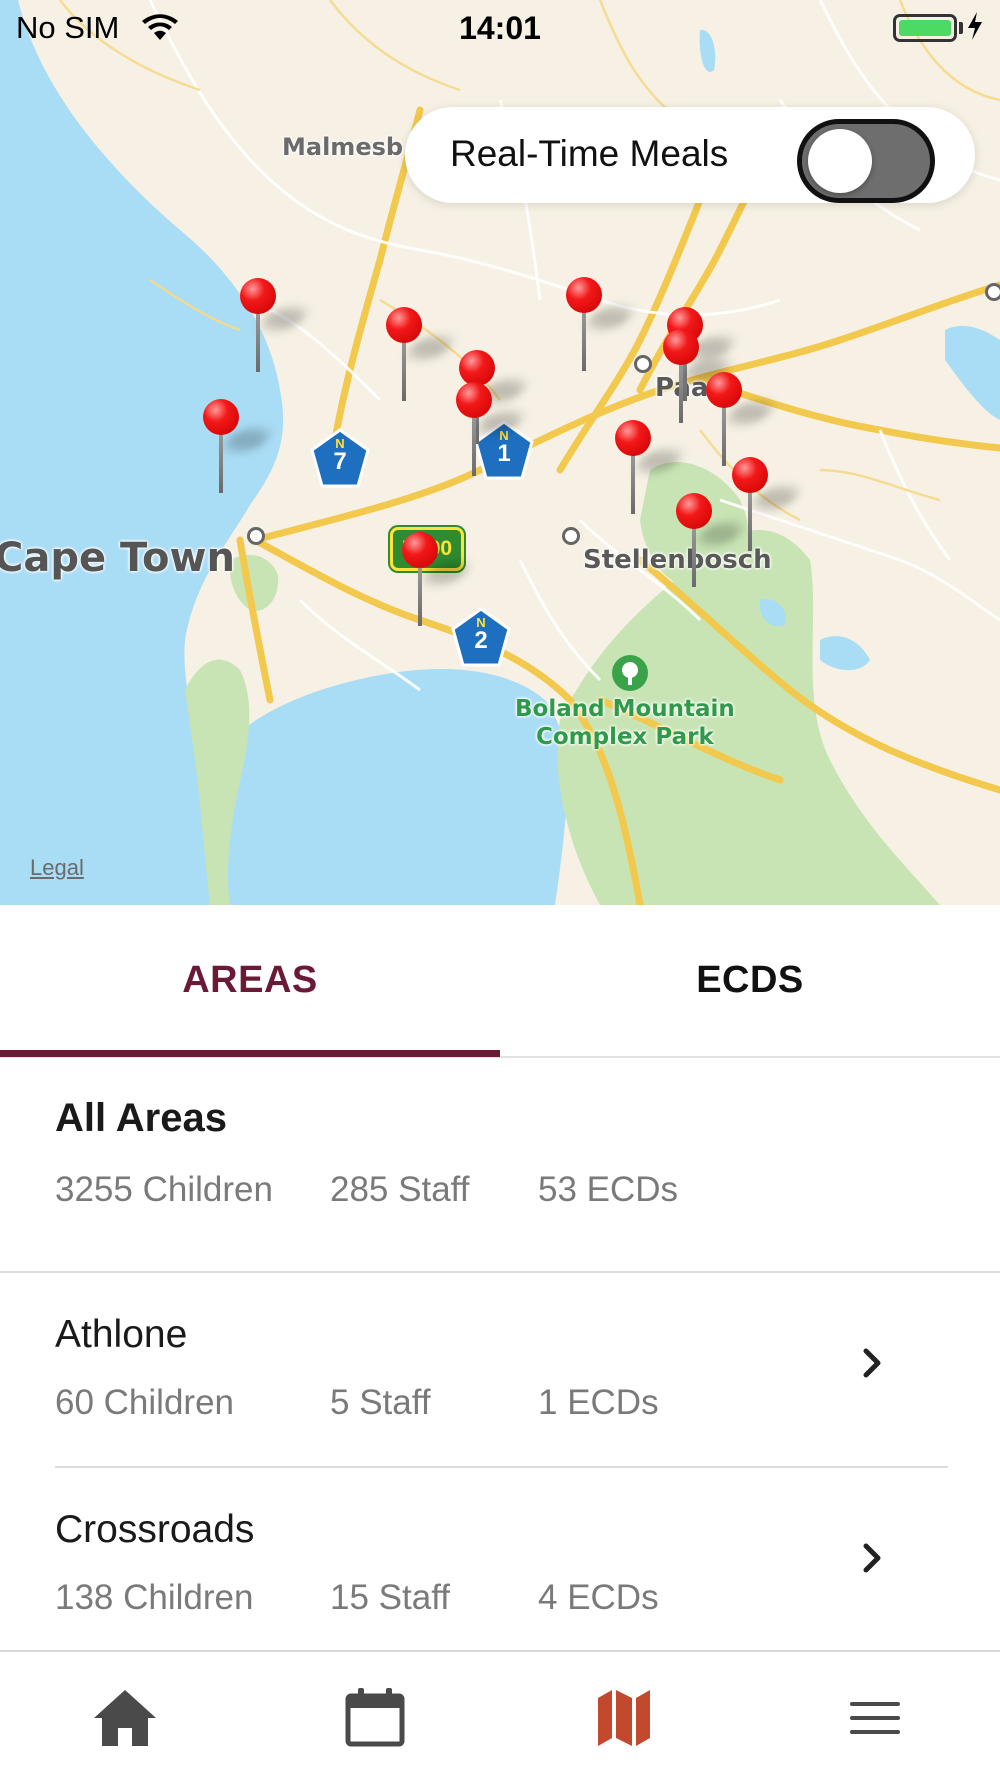 This screenshot has width=1000, height=1778. Describe the element at coordinates (57, 868) in the screenshot. I see `legal-link: Legal` at that location.